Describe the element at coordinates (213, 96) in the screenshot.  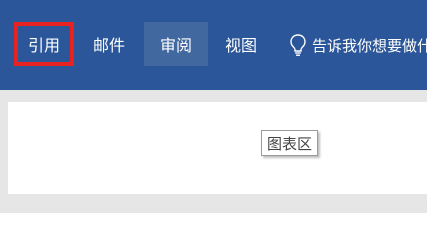
I see `ribbon-panel-strip` at that location.